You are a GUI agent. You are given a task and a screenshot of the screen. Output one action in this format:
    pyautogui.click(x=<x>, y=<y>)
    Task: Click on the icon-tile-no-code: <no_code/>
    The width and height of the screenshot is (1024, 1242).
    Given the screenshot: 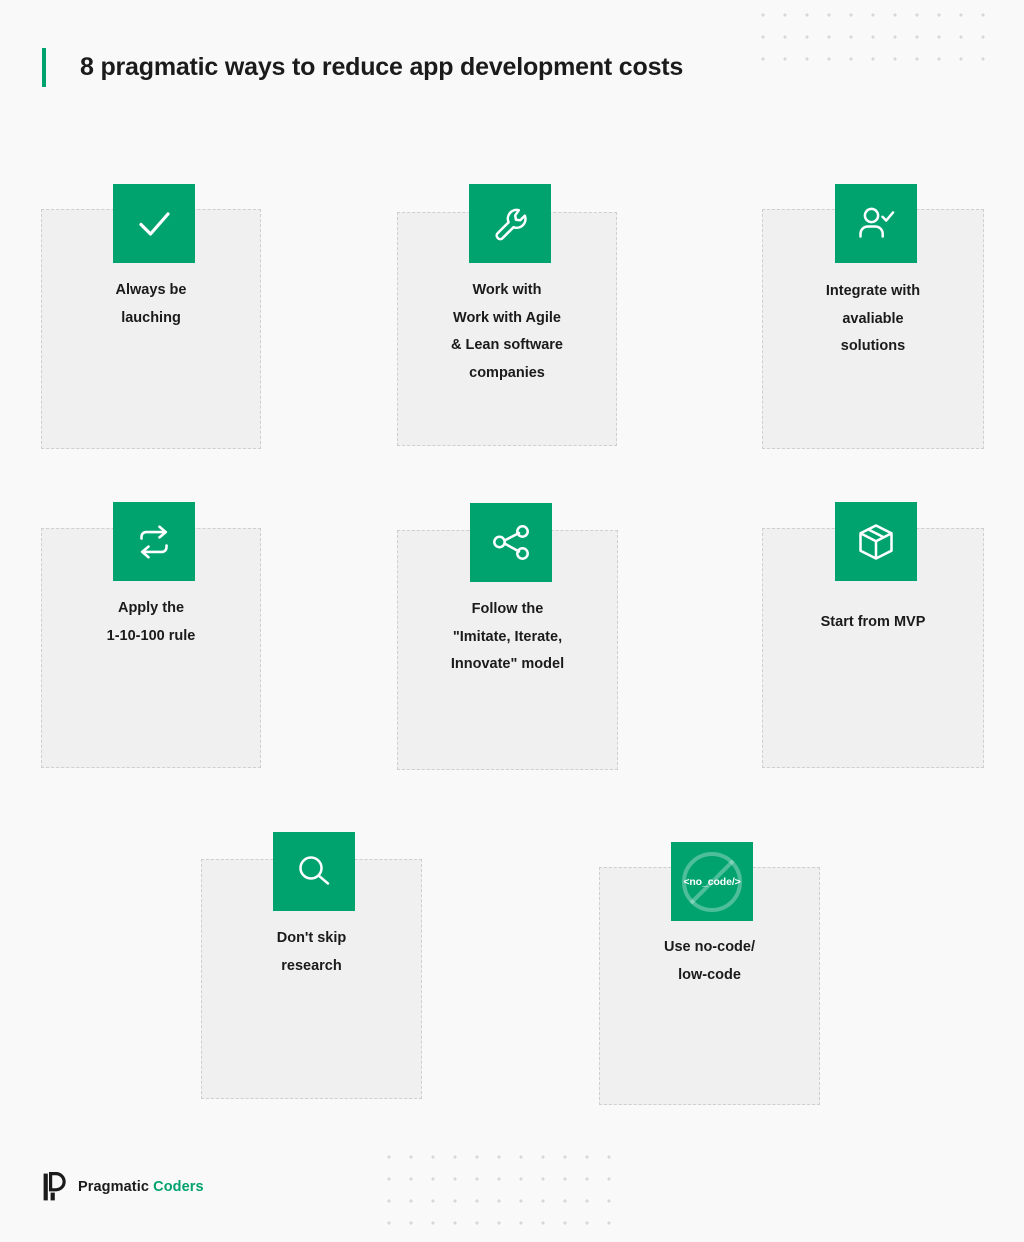 What is the action you would take?
    pyautogui.click(x=712, y=881)
    